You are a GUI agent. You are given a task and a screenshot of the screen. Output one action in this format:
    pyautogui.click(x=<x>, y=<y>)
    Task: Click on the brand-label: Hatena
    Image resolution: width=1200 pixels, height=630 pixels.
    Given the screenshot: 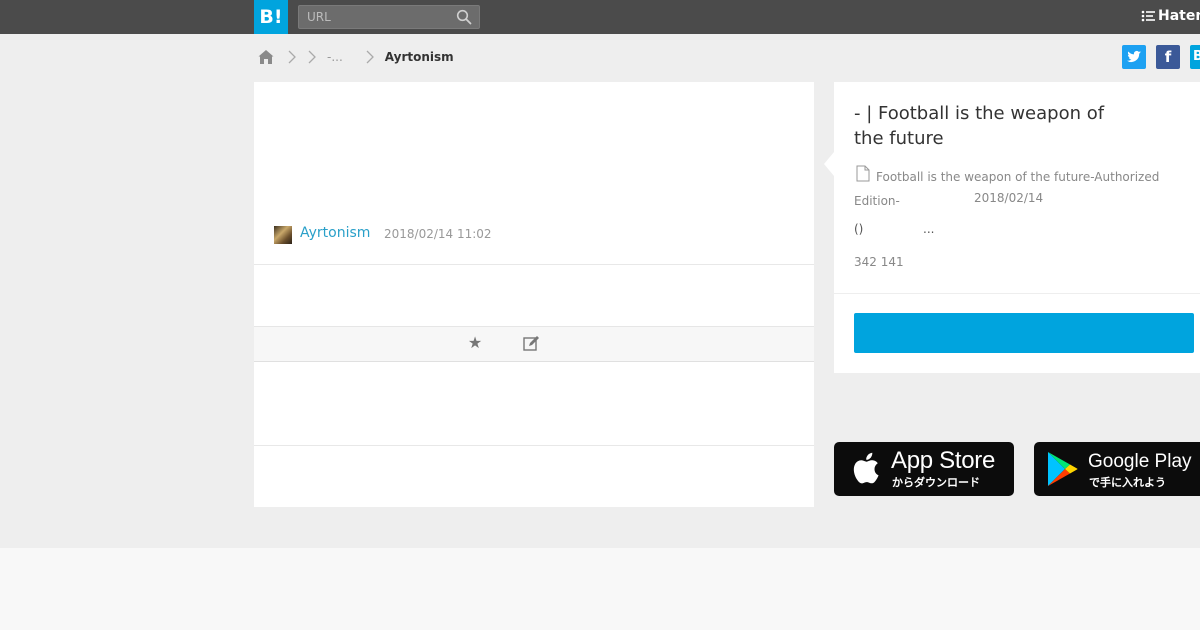 What is the action you would take?
    pyautogui.click(x=1179, y=16)
    